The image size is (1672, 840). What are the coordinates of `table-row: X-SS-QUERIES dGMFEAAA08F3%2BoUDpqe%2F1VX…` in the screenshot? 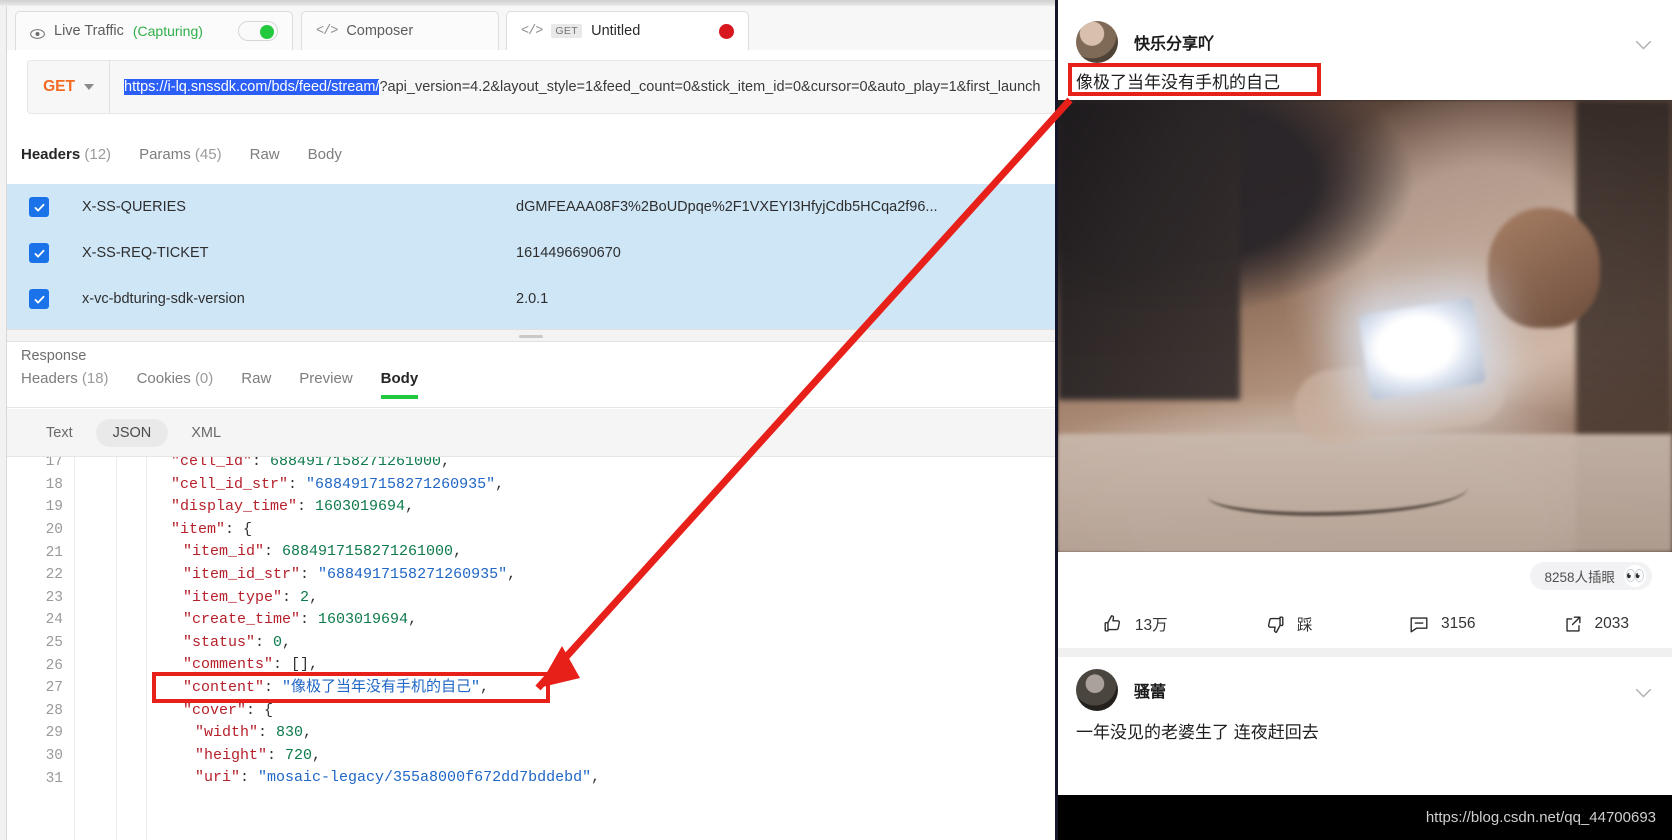 It's located at (531, 207).